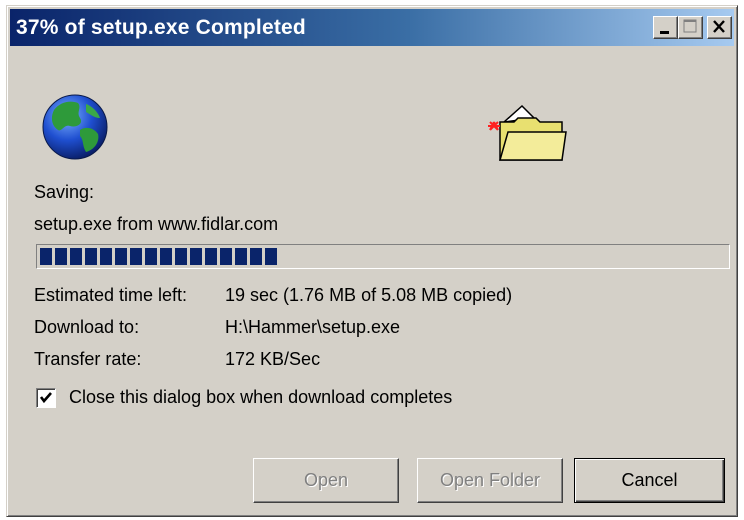 This screenshot has width=744, height=520. I want to click on checkmark-icon, so click(45, 398).